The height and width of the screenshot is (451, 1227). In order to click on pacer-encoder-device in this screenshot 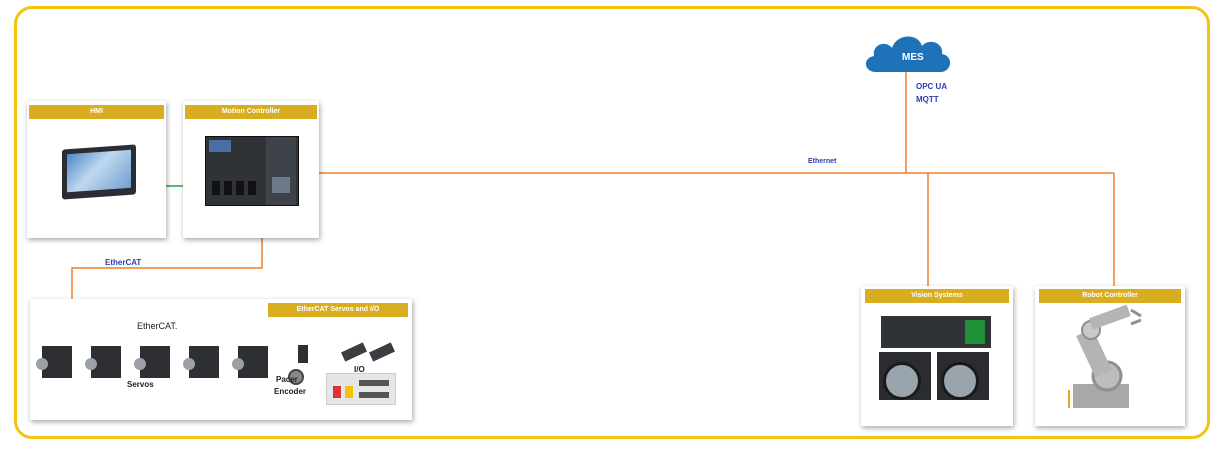, I will do `click(303, 354)`.